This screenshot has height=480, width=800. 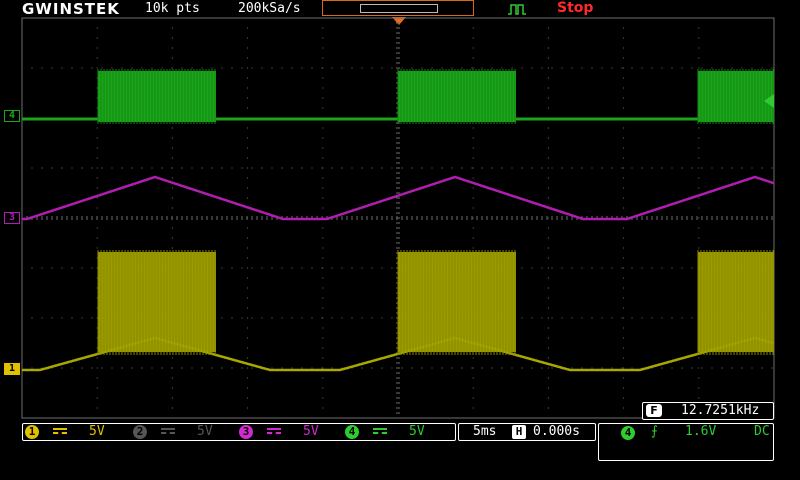 What do you see at coordinates (140, 432) in the screenshot?
I see `ch2-number: 2` at bounding box center [140, 432].